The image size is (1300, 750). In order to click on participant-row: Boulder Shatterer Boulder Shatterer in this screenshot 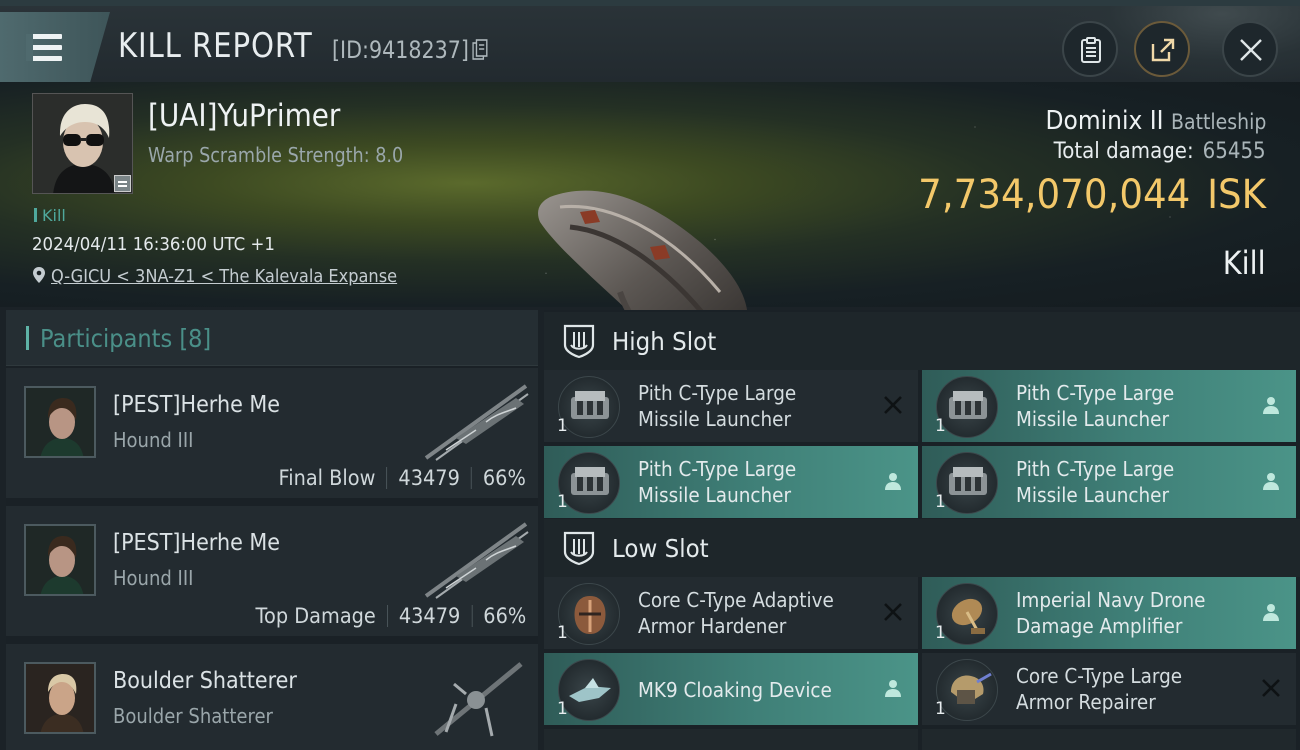, I will do `click(272, 697)`.